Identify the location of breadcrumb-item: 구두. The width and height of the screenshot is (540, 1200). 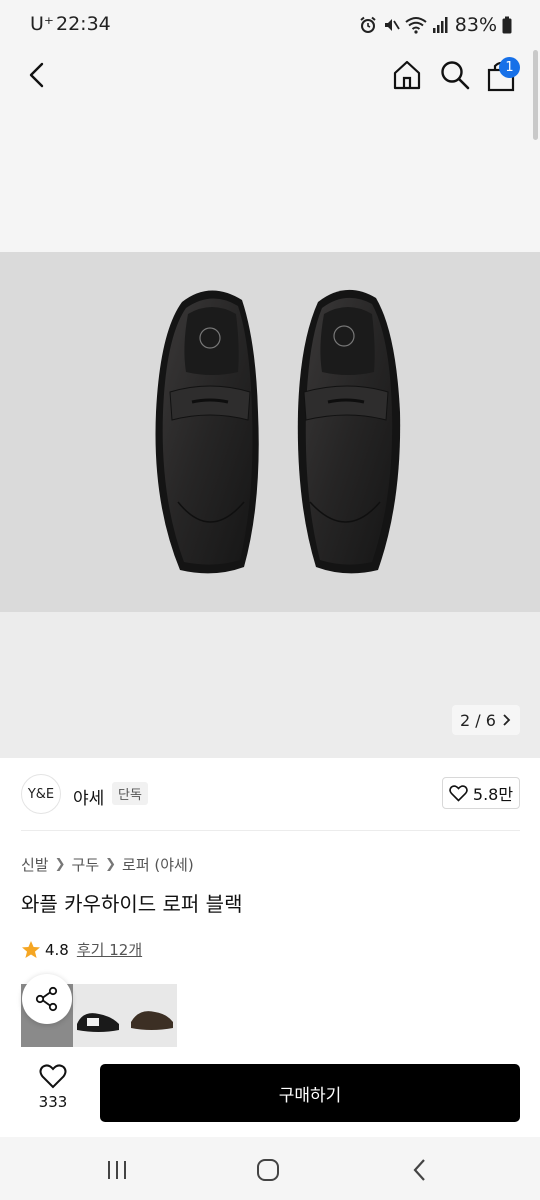
(86, 864).